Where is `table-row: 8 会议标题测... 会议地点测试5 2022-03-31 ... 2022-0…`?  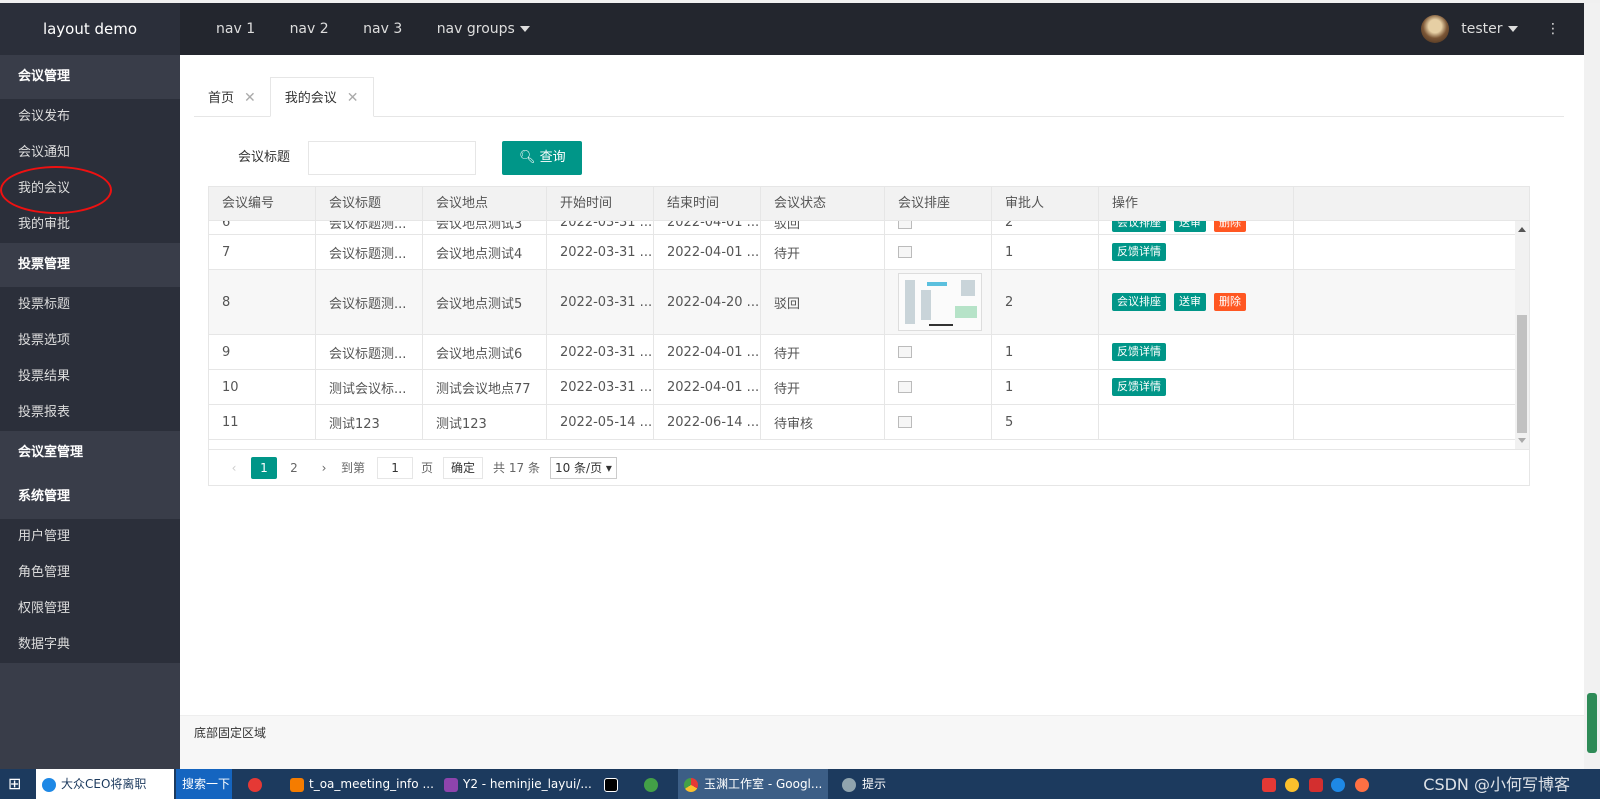
table-row: 8 会议标题测... 会议地点测试5 2022-03-31 ... 2022-0… is located at coordinates (869, 302).